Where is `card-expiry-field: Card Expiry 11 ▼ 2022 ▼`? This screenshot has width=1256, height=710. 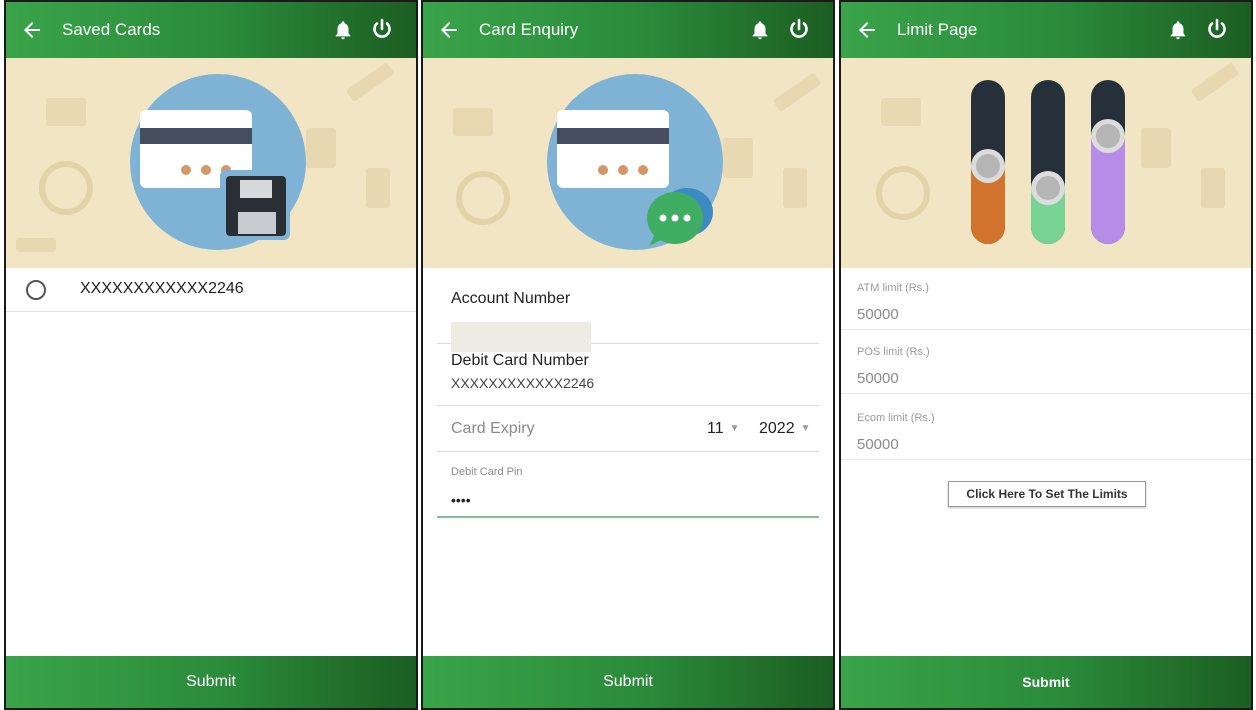 card-expiry-field: Card Expiry 11 ▼ 2022 ▼ is located at coordinates (628, 429).